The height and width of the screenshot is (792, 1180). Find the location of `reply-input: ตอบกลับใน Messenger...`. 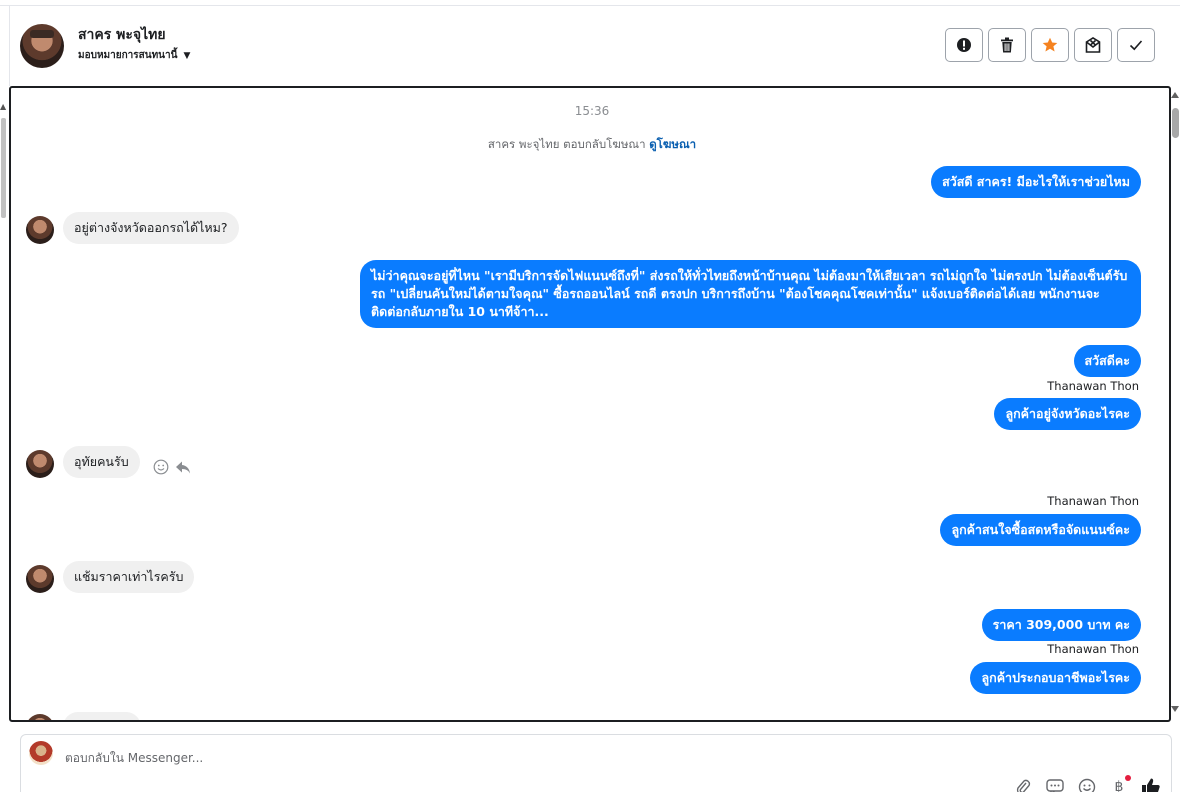

reply-input: ตอบกลับใน Messenger... is located at coordinates (134, 758).